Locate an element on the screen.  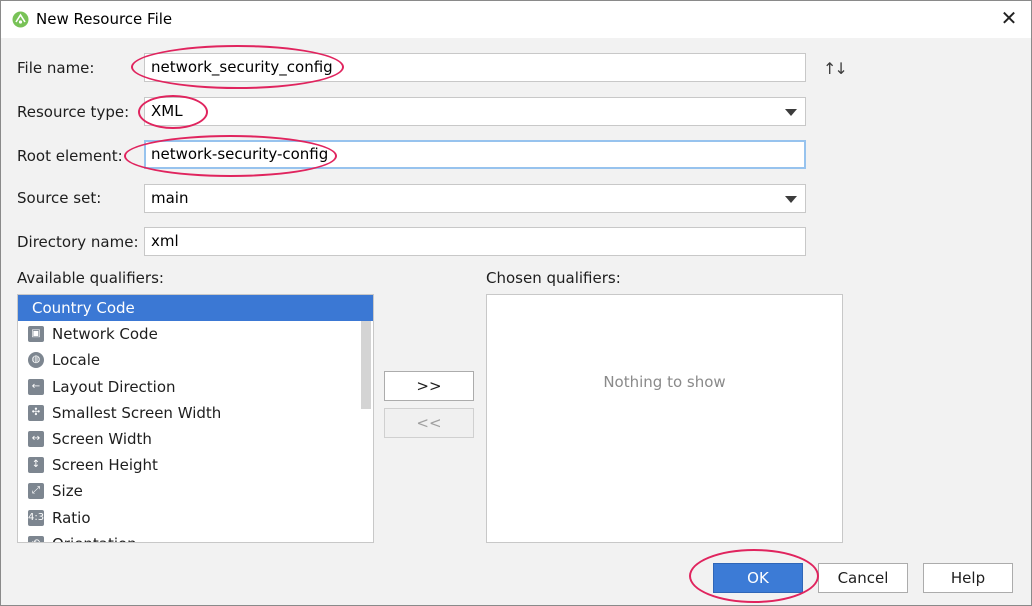
list-item: ⤢ Size is located at coordinates (195, 491).